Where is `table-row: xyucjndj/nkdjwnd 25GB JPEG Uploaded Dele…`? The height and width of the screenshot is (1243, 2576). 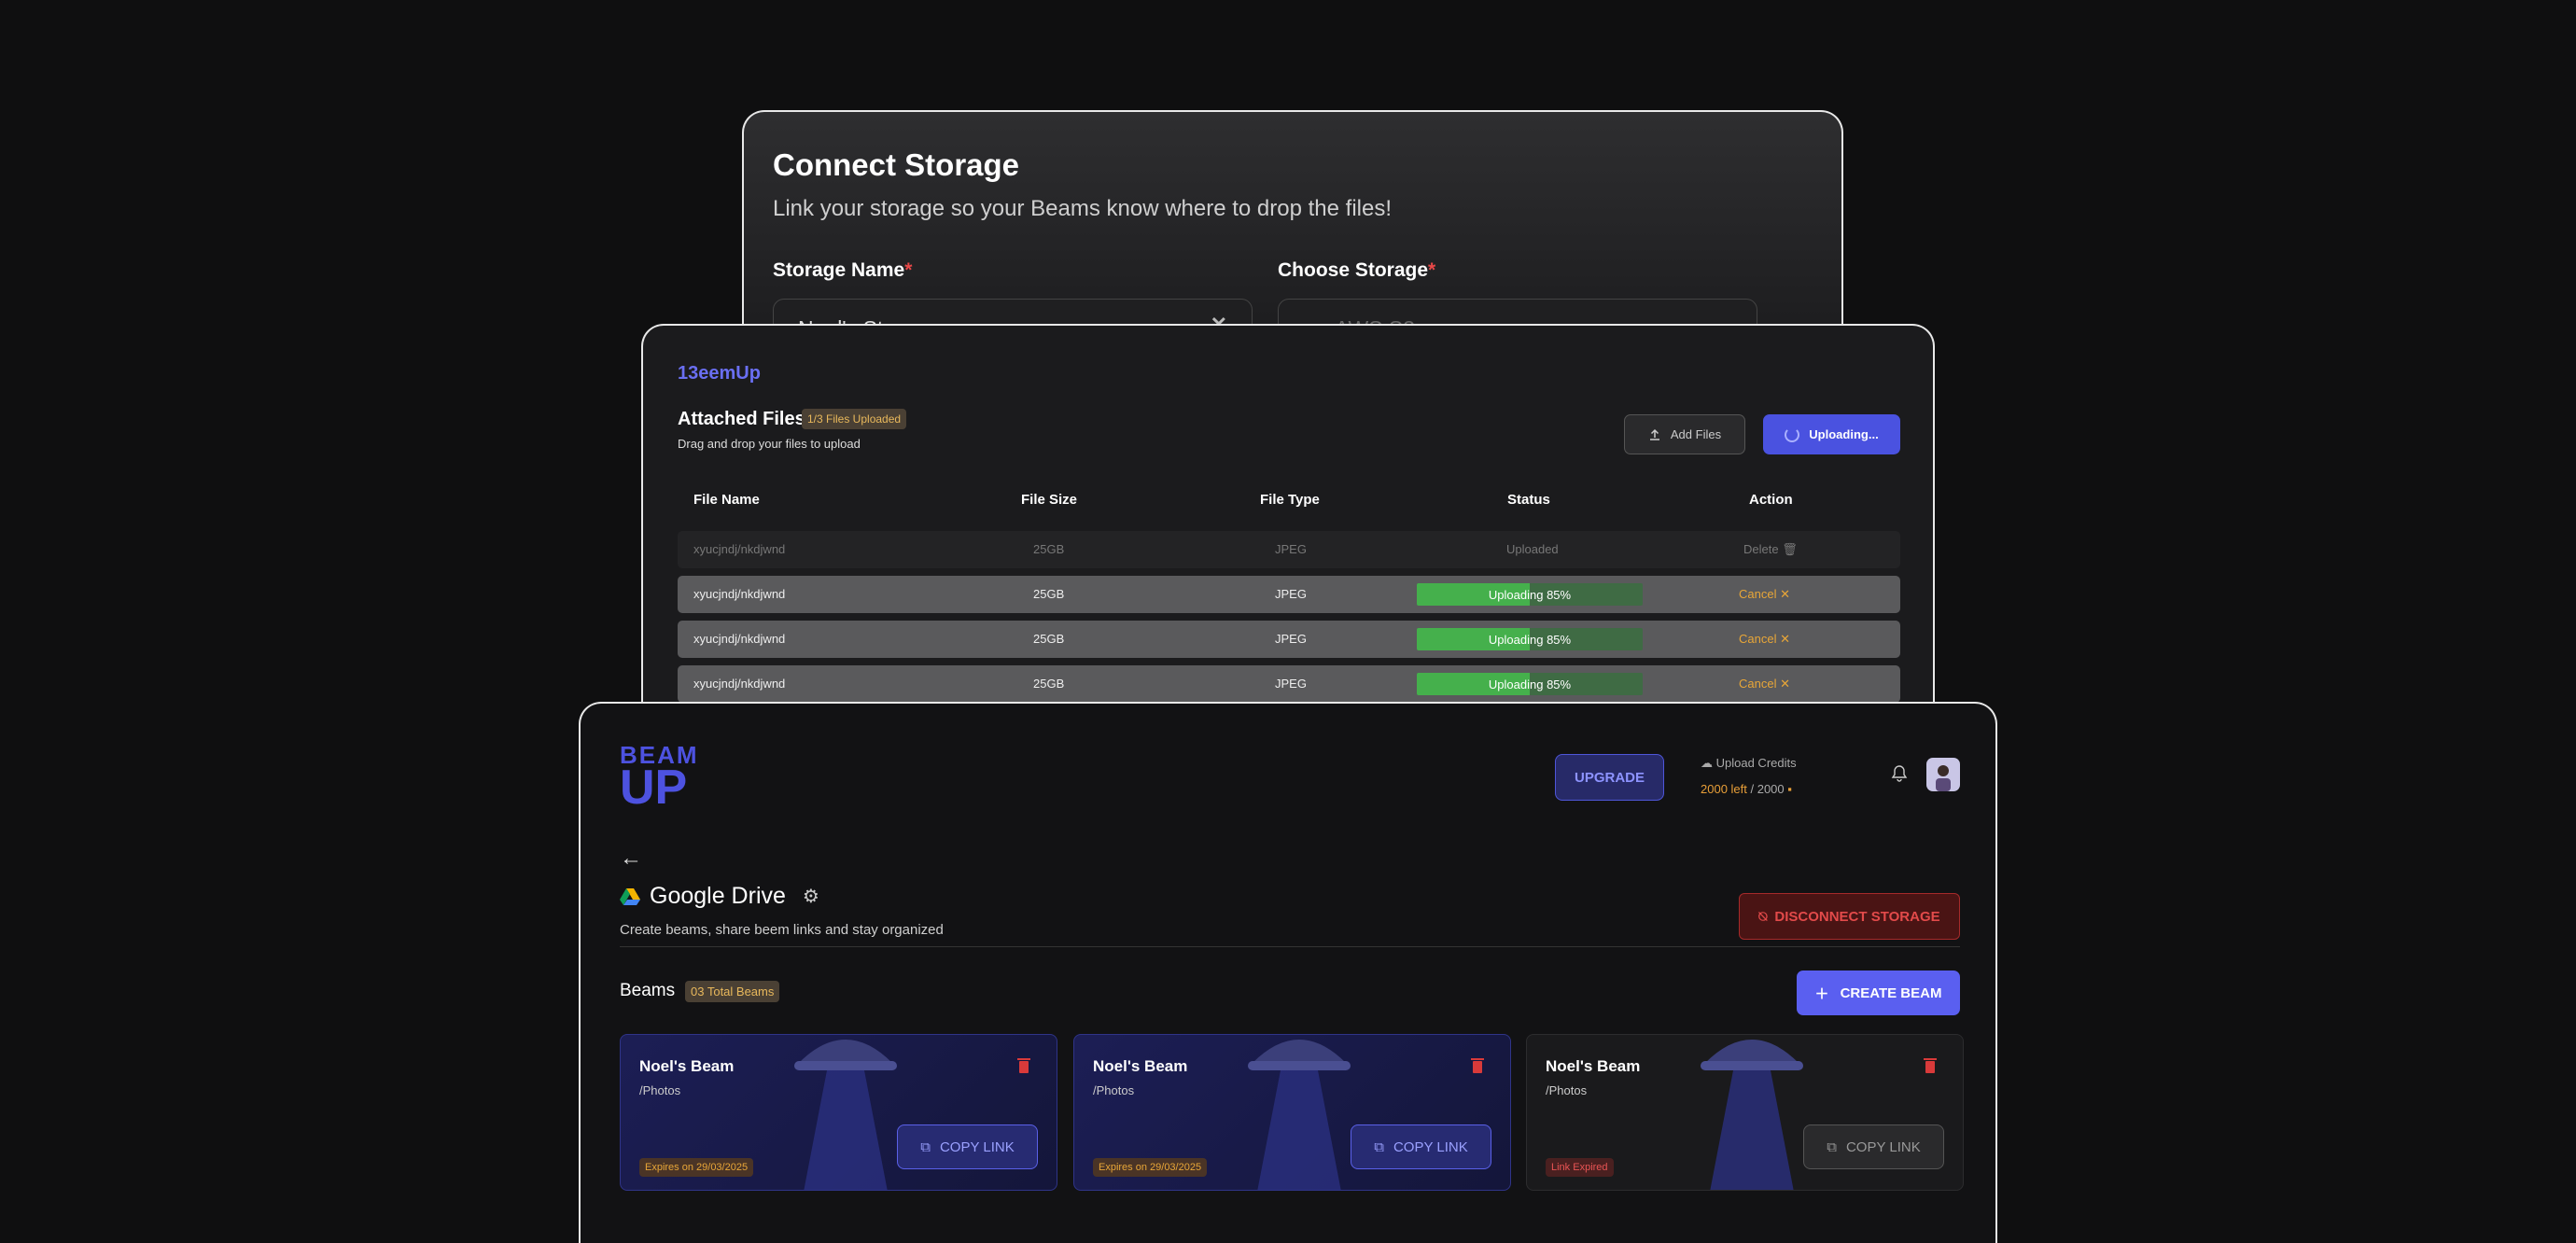 table-row: xyucjndj/nkdjwnd 25GB JPEG Uploaded Dele… is located at coordinates (1289, 549).